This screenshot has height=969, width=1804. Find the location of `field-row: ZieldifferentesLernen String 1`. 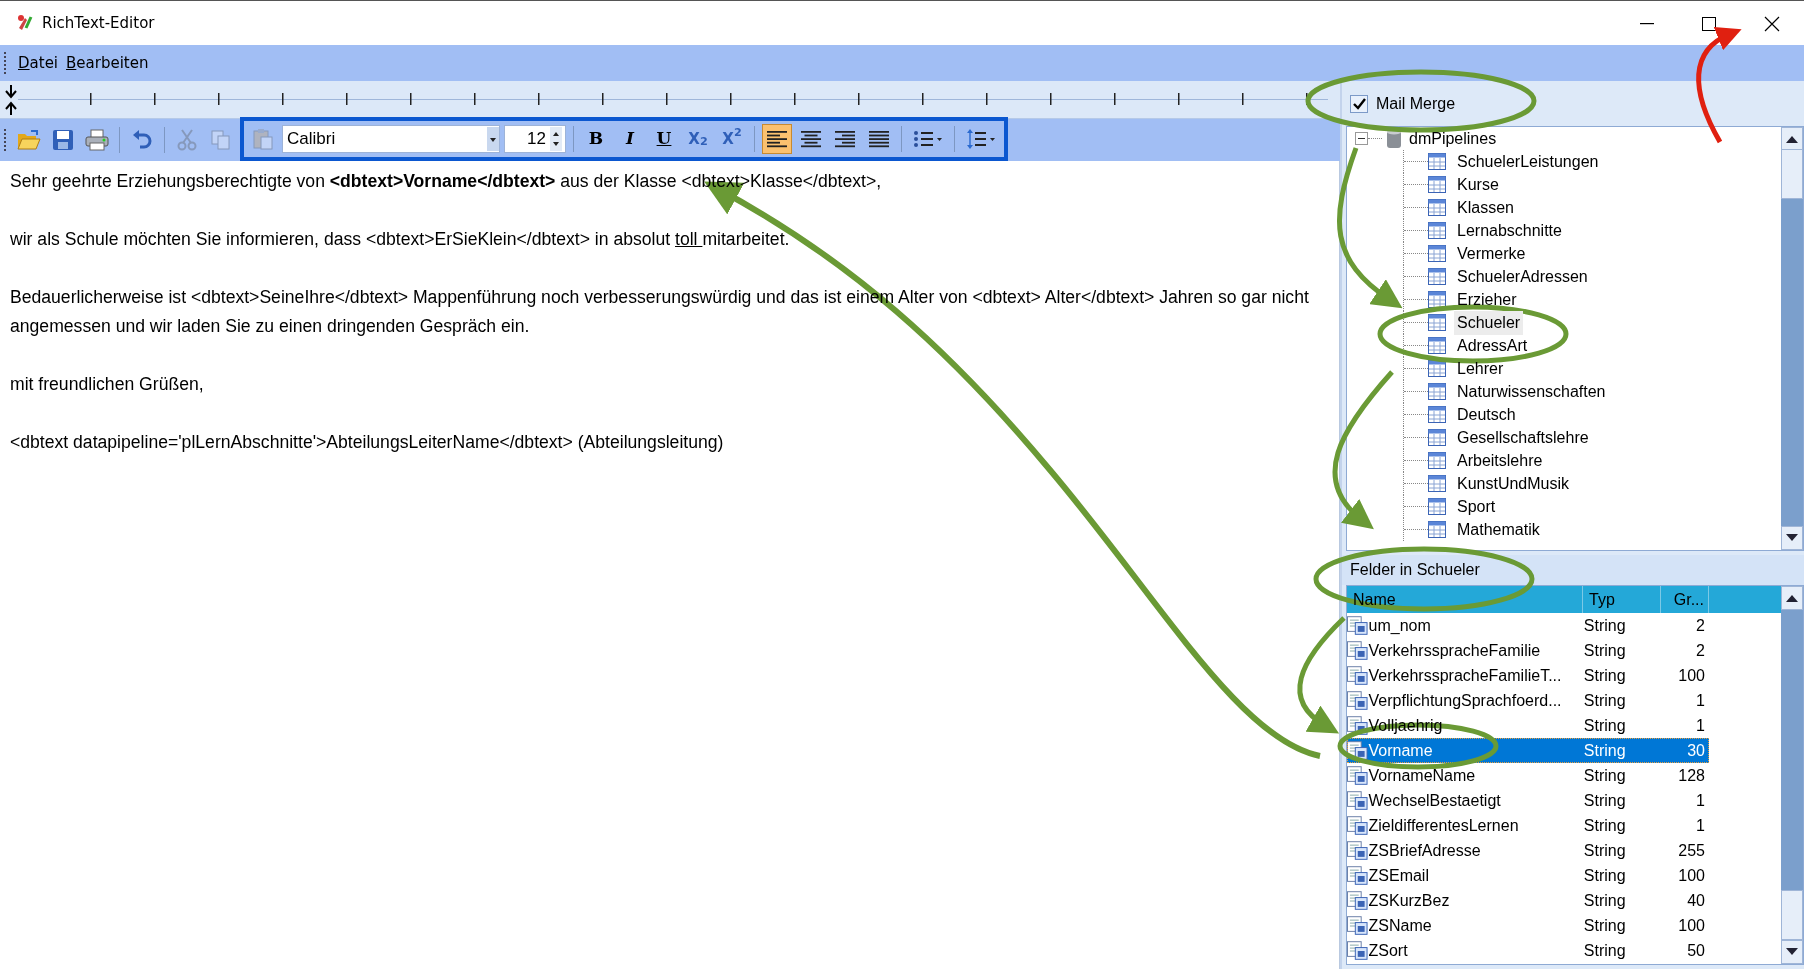

field-row: ZieldifferentesLernen String 1 is located at coordinates (1528, 825).